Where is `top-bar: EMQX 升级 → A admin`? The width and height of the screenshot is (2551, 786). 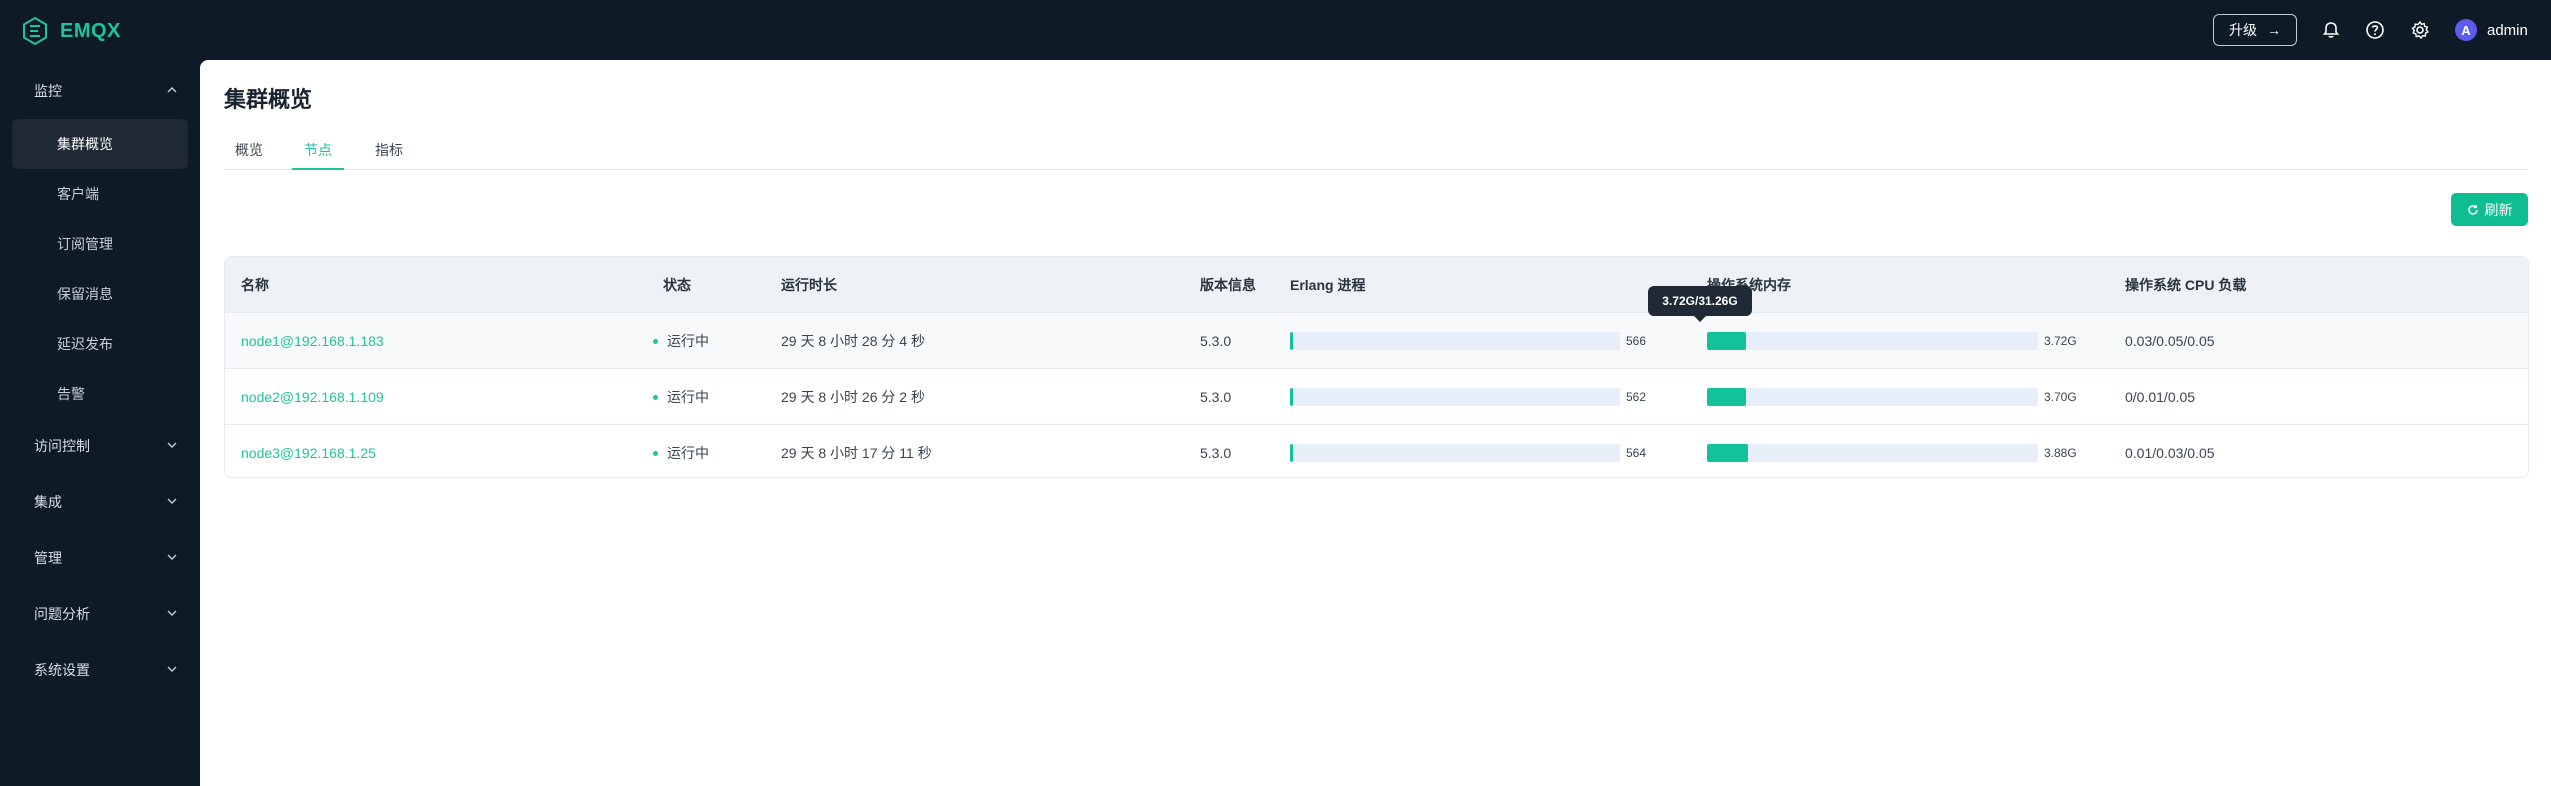
top-bar: EMQX 升级 → A admin is located at coordinates (1275, 30).